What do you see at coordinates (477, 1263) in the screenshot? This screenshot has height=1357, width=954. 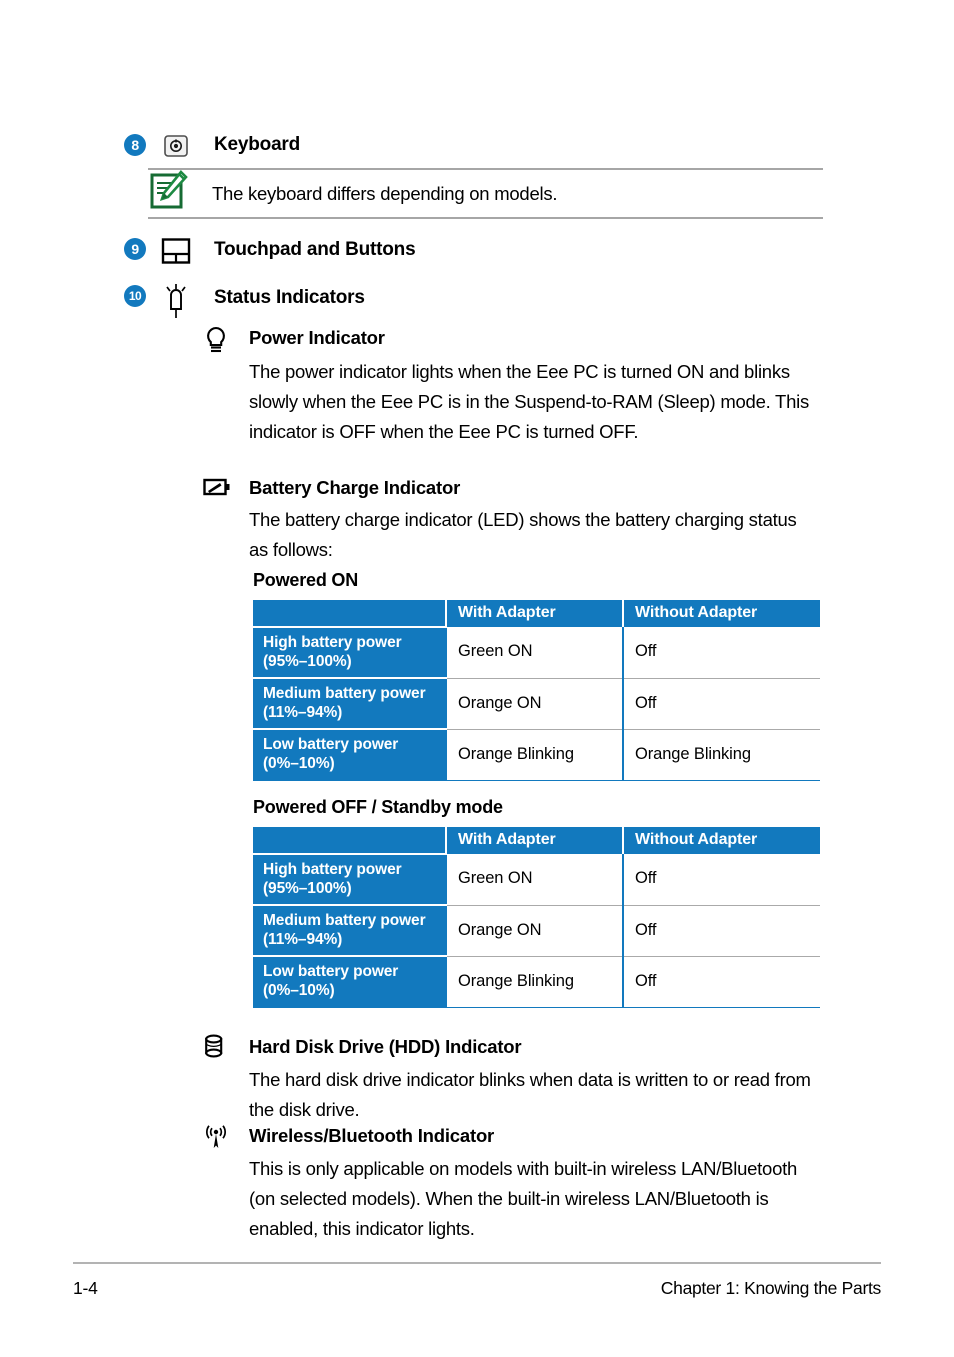 I see `footer-rule` at bounding box center [477, 1263].